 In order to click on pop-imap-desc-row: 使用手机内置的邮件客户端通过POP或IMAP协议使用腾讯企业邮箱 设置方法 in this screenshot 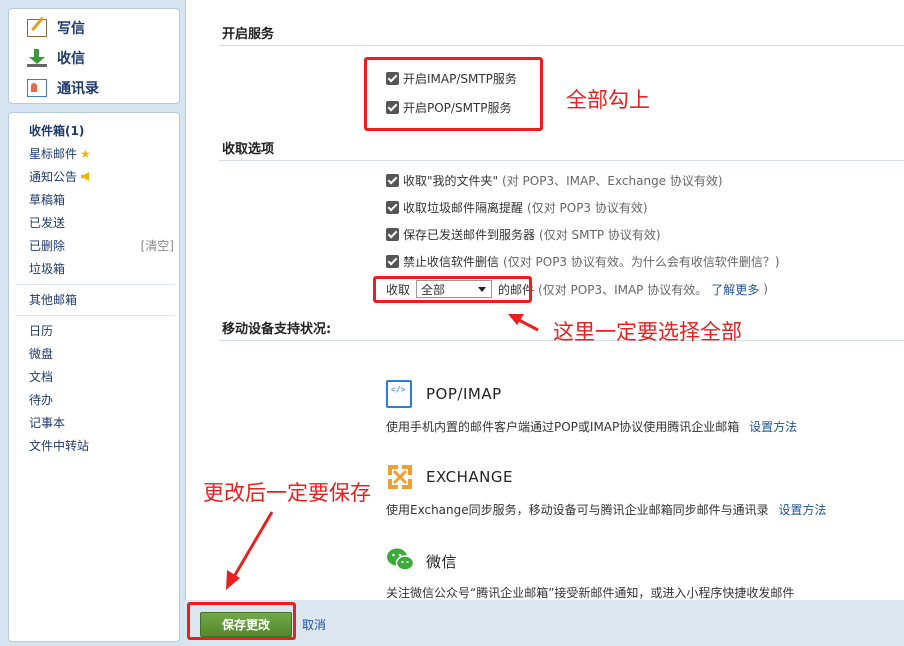, I will do `click(591, 426)`.